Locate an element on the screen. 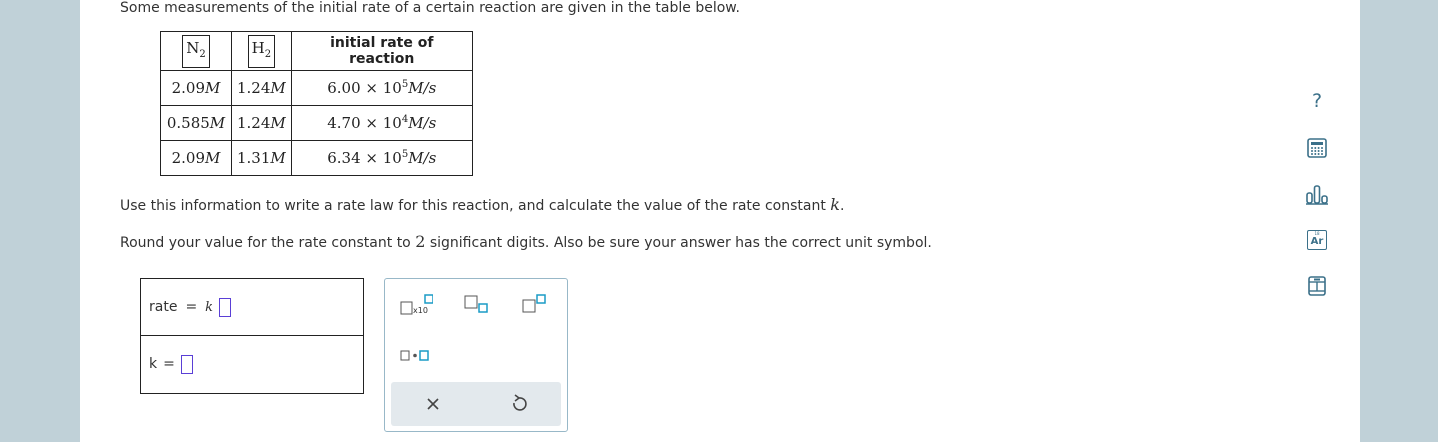 Image resolution: width=1438 pixels, height=442 pixels. times-icon is located at coordinates (433, 404).